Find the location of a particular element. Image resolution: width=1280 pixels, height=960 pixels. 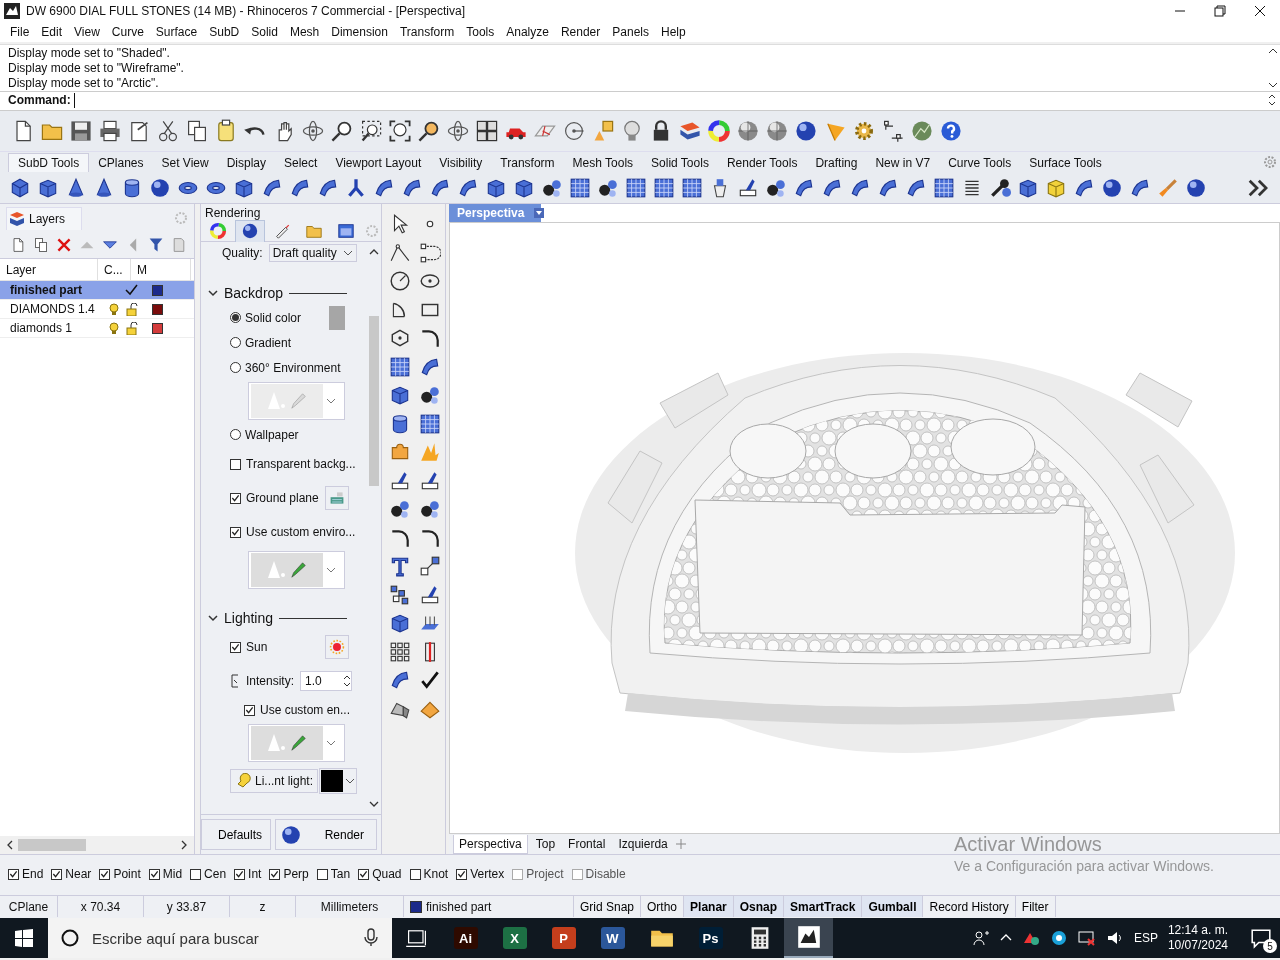

toolbar-tab: New in V7 is located at coordinates (903, 163).